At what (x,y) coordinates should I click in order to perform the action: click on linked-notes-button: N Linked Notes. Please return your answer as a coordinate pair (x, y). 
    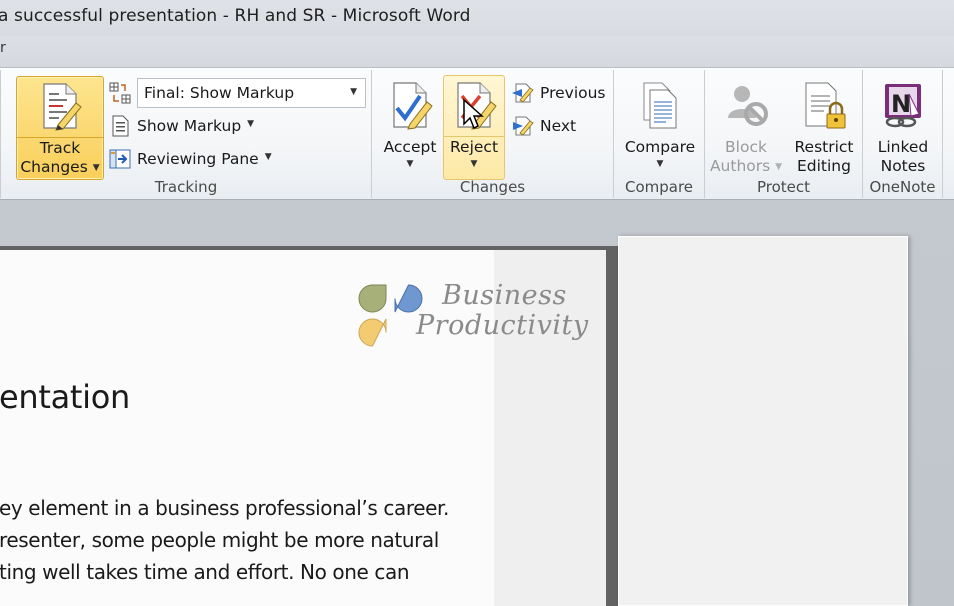
    Looking at the image, I should click on (903, 128).